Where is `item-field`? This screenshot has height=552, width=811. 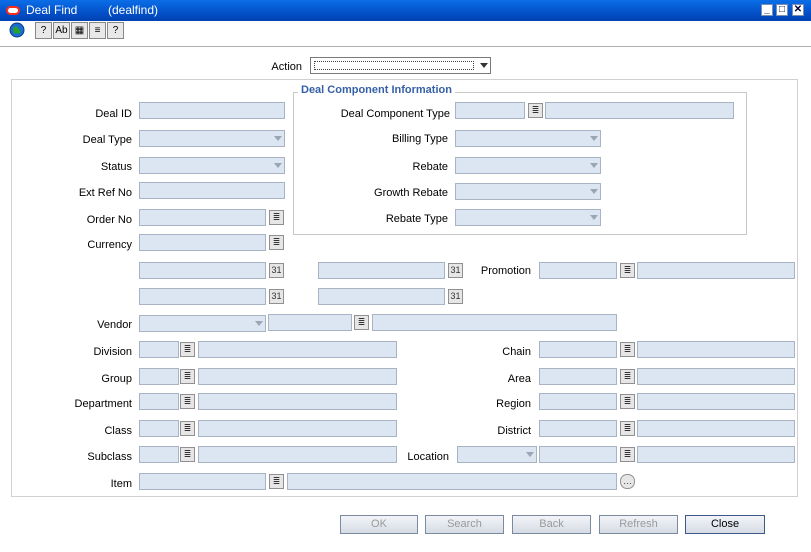
item-field is located at coordinates (202, 481).